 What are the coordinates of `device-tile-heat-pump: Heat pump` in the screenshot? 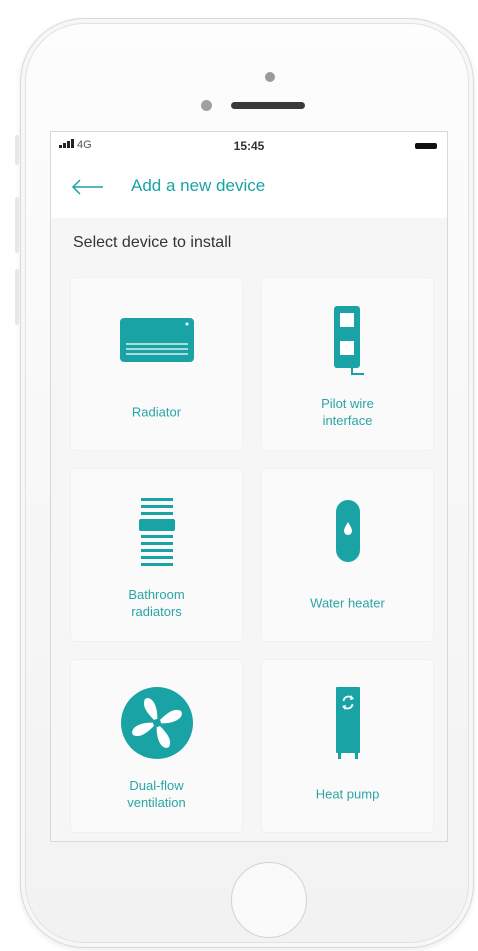 It's located at (347, 746).